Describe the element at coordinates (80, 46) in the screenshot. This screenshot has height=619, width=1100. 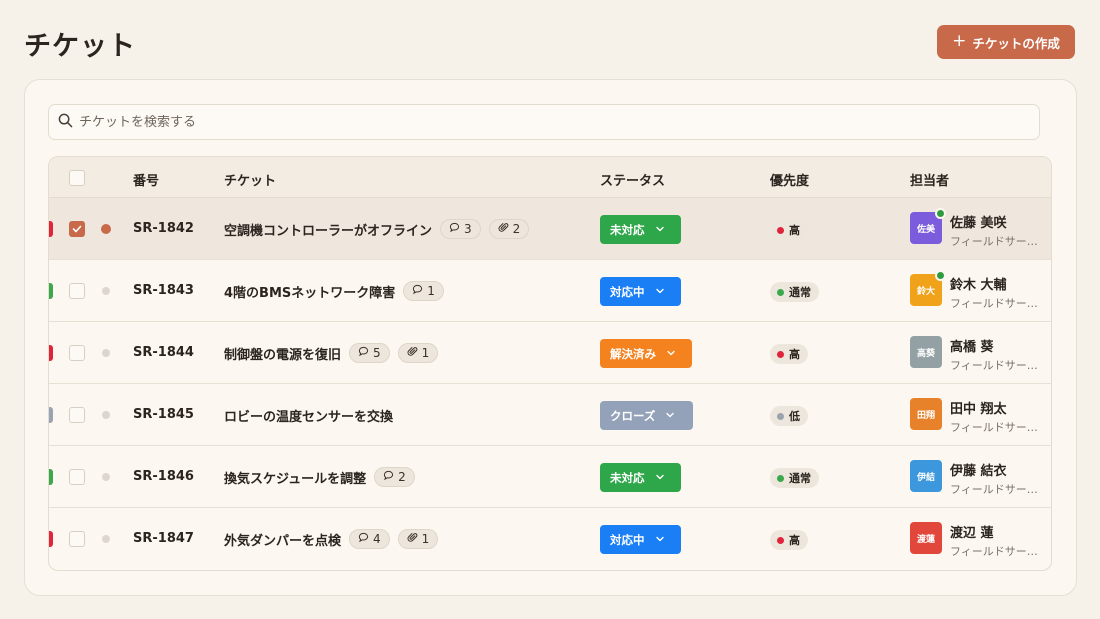
I see `page-title: チケット` at that location.